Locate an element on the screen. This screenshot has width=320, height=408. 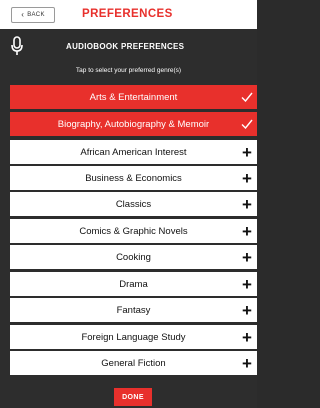
genre-label: Biography, Autobiography & Memoir is located at coordinates (133, 124).